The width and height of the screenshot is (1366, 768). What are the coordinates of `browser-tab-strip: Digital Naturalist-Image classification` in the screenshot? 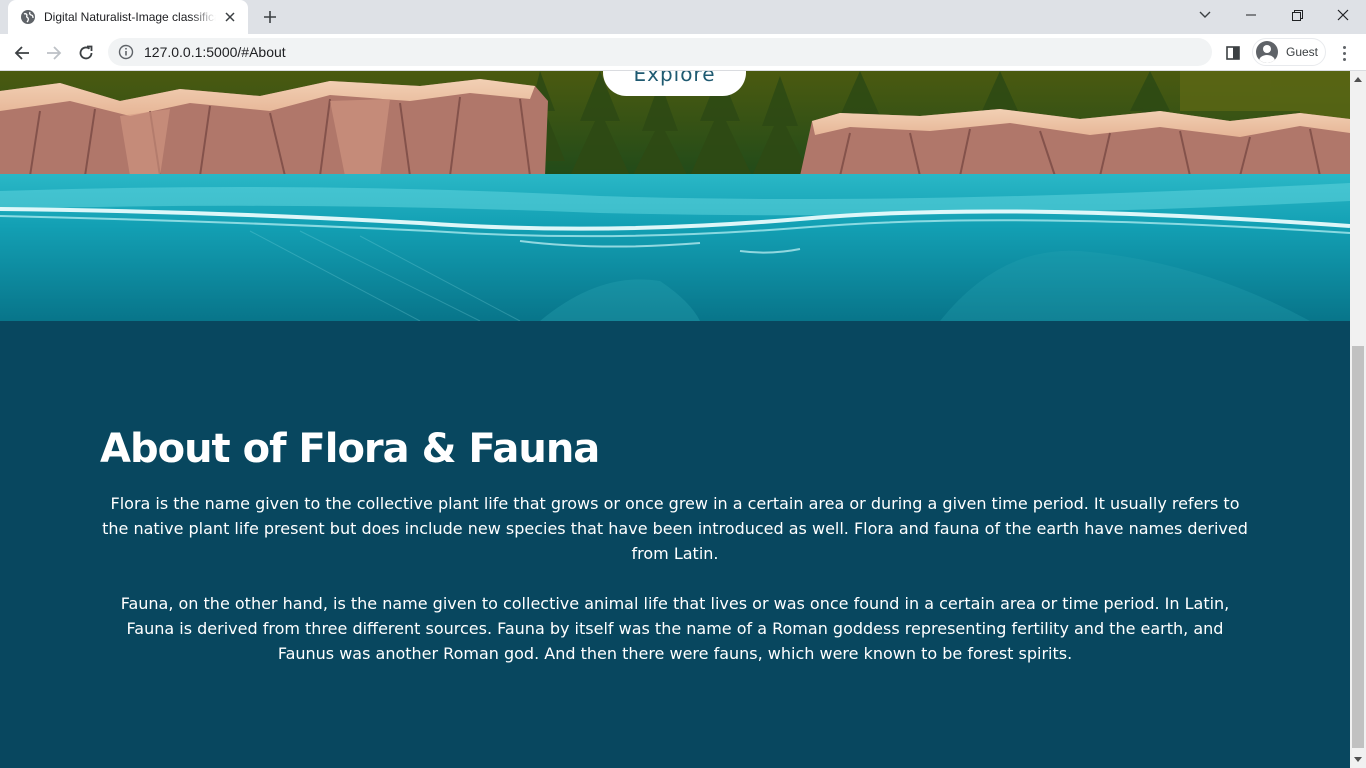 It's located at (683, 17).